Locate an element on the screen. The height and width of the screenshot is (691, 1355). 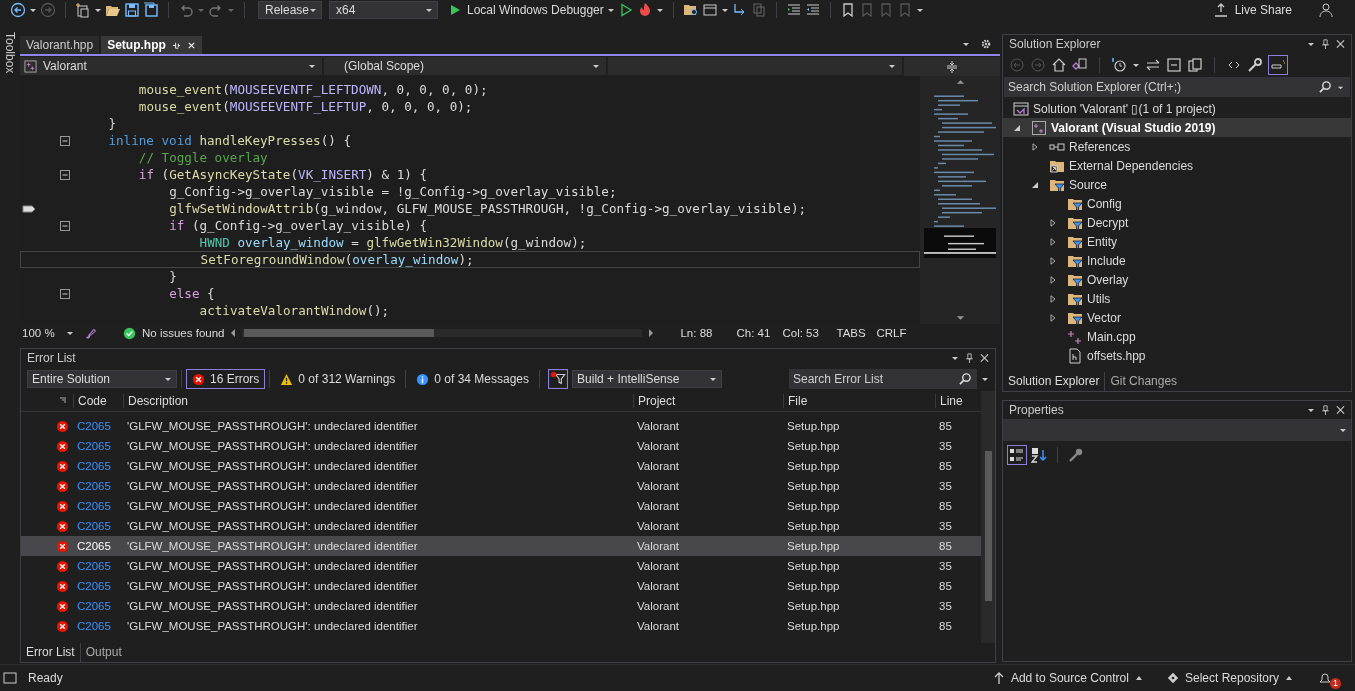
column-header: Description is located at coordinates (378, 401).